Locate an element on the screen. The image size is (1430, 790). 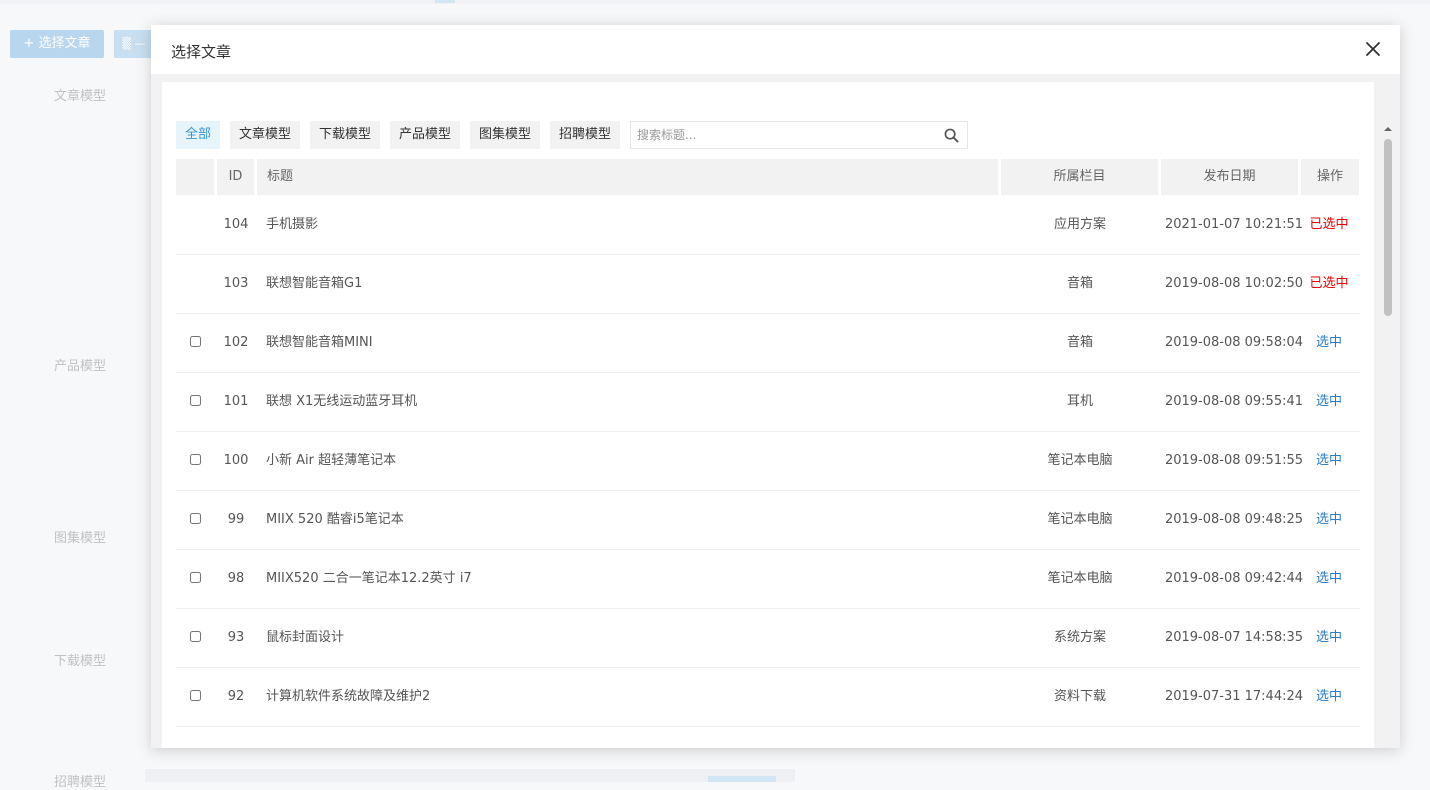
section-label-gallery: 图集模型 is located at coordinates (80, 538).